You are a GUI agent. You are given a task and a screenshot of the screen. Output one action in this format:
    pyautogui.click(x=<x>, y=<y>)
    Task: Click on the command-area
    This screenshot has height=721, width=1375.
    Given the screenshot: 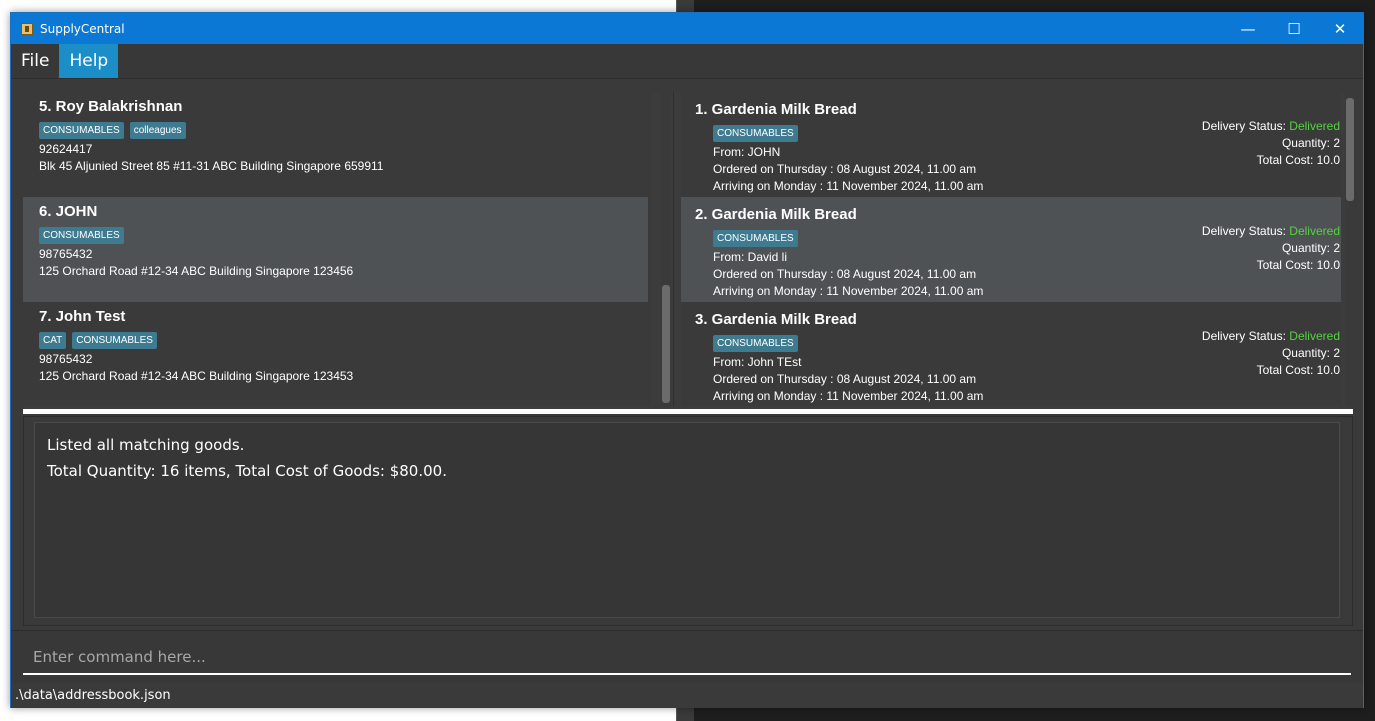 What is the action you would take?
    pyautogui.click(x=687, y=659)
    